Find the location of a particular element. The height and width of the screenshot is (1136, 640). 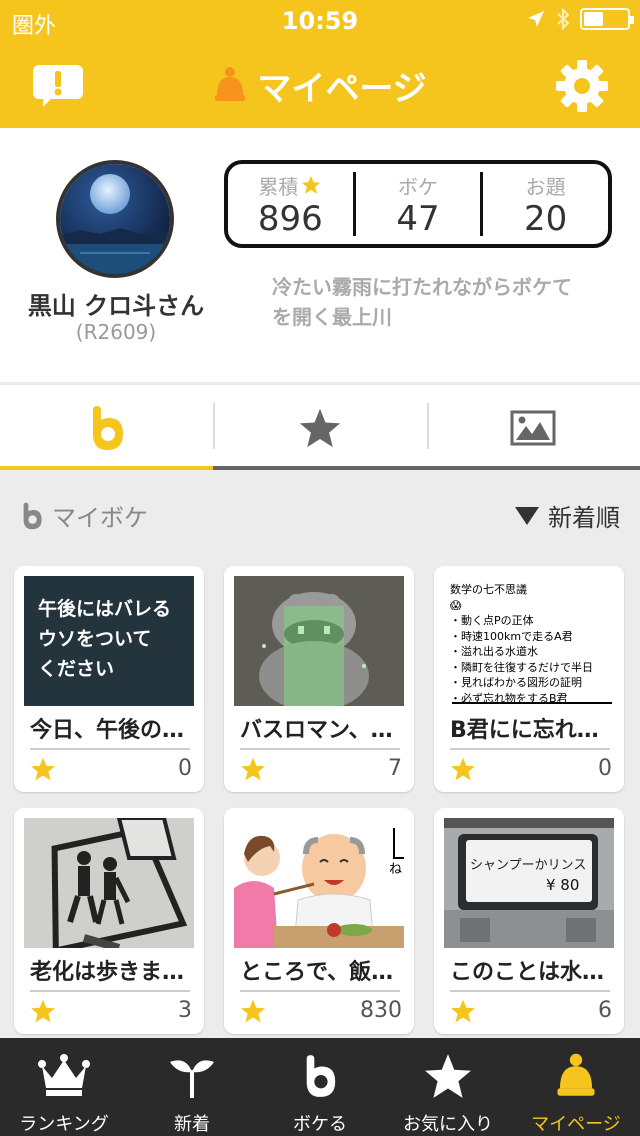

thumb-text: 数学の七不思議 is located at coordinates (488, 589).